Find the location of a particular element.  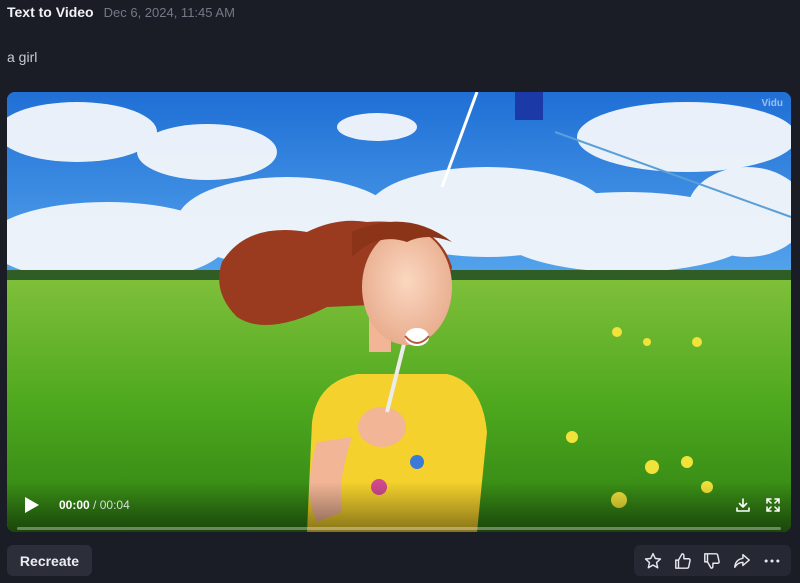

download-icon is located at coordinates (743, 505).